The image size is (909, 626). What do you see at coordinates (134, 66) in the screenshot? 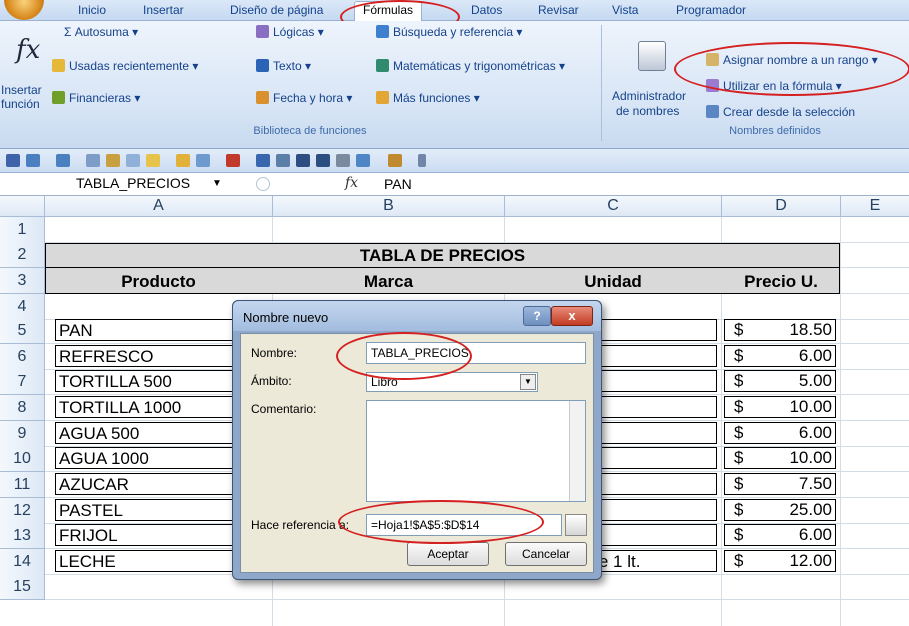
I see `recently-used-label: Usadas recientemente ▾` at bounding box center [134, 66].